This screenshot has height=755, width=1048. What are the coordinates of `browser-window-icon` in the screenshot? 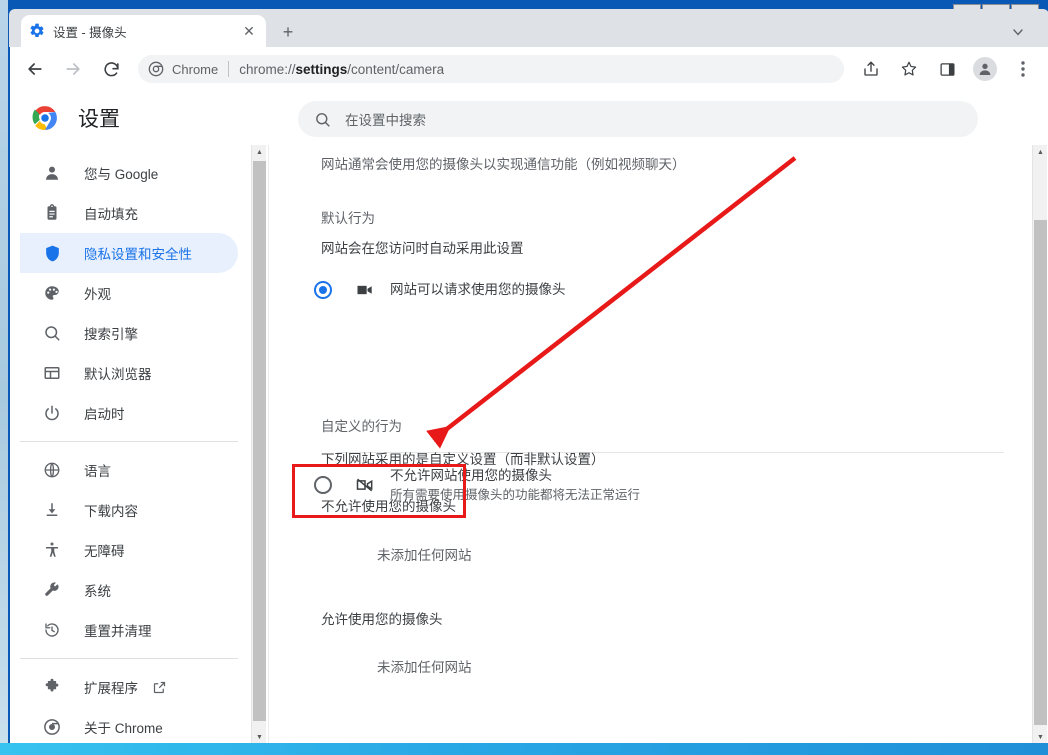 It's located at (52, 373).